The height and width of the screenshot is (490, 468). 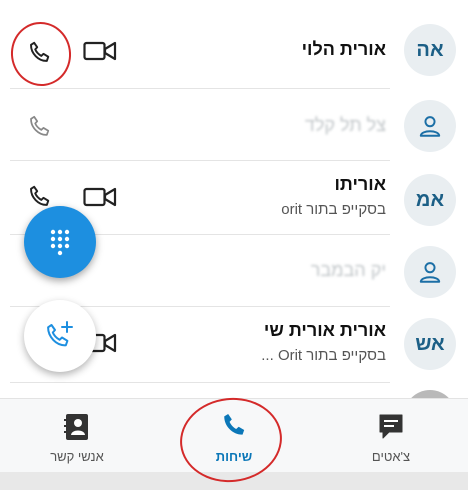 I want to click on add-call-icon, so click(x=60, y=334).